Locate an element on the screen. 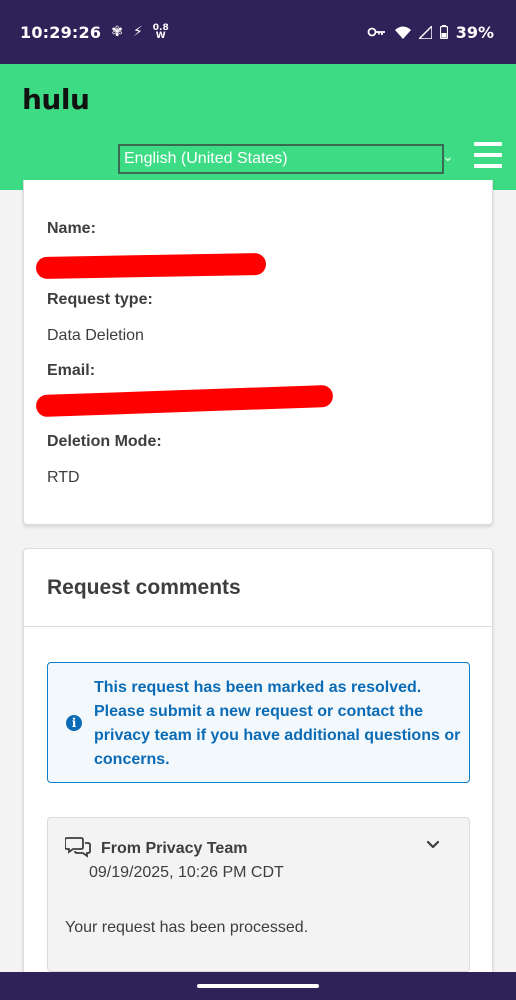  network-speed-unit: W is located at coordinates (160, 36).